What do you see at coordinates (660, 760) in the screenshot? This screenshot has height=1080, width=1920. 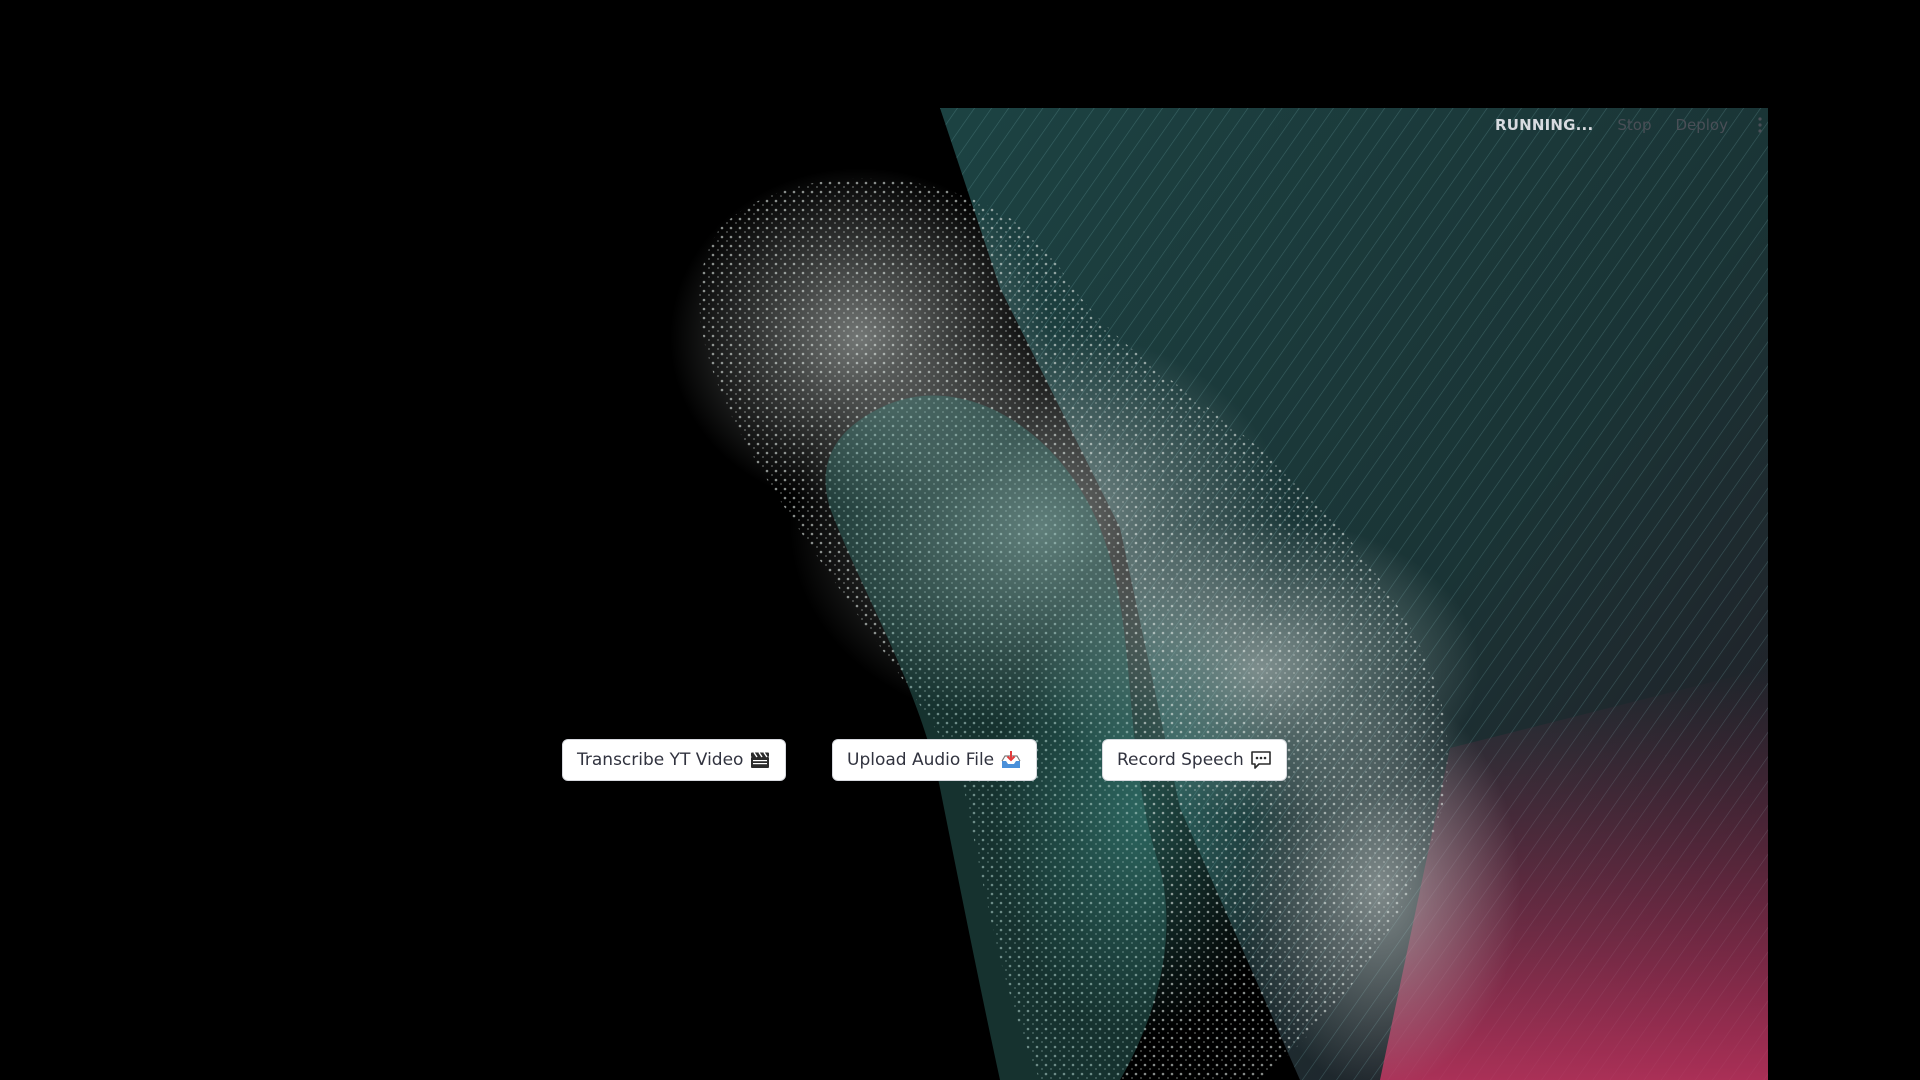 I see `transcribe-yt-video-label: Transcribe YT Video` at bounding box center [660, 760].